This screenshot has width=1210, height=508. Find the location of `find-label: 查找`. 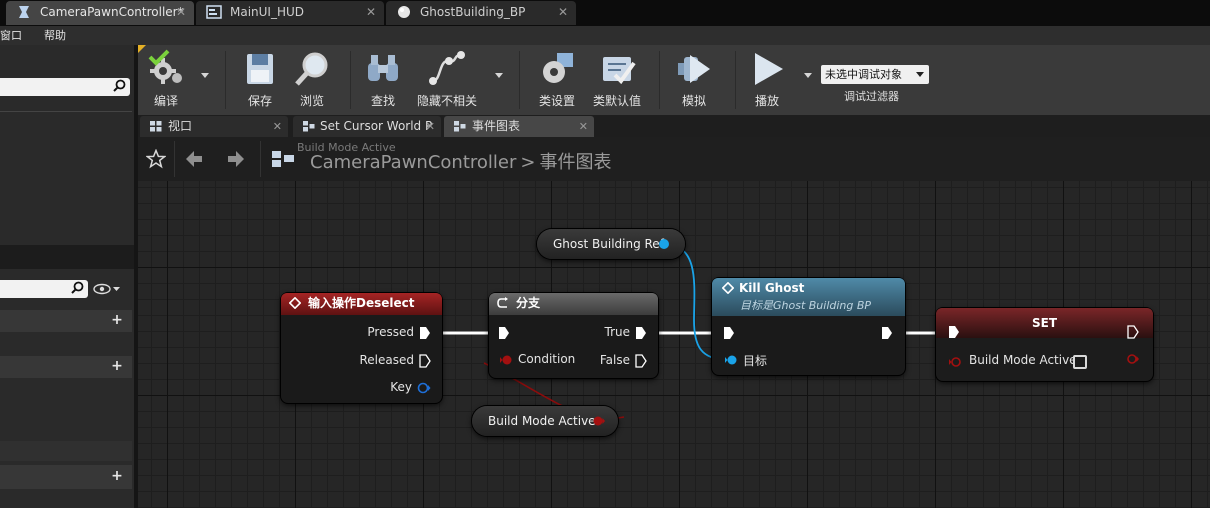

find-label: 查找 is located at coordinates (382, 101).